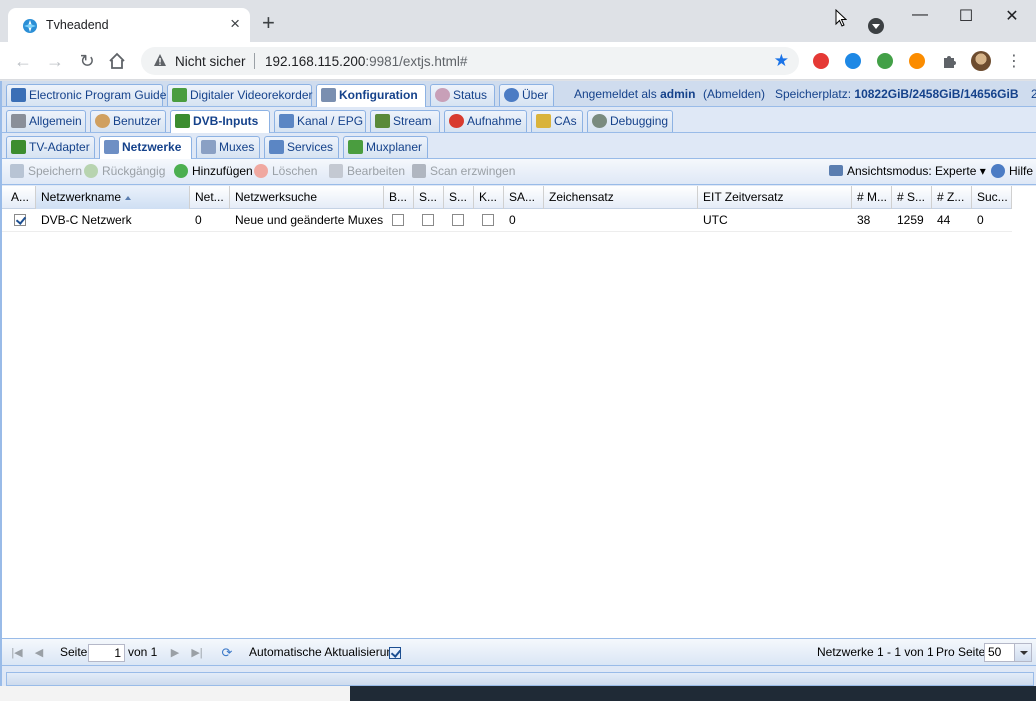  Describe the element at coordinates (268, 23) in the screenshot. I see `new-tab-button: +` at that location.